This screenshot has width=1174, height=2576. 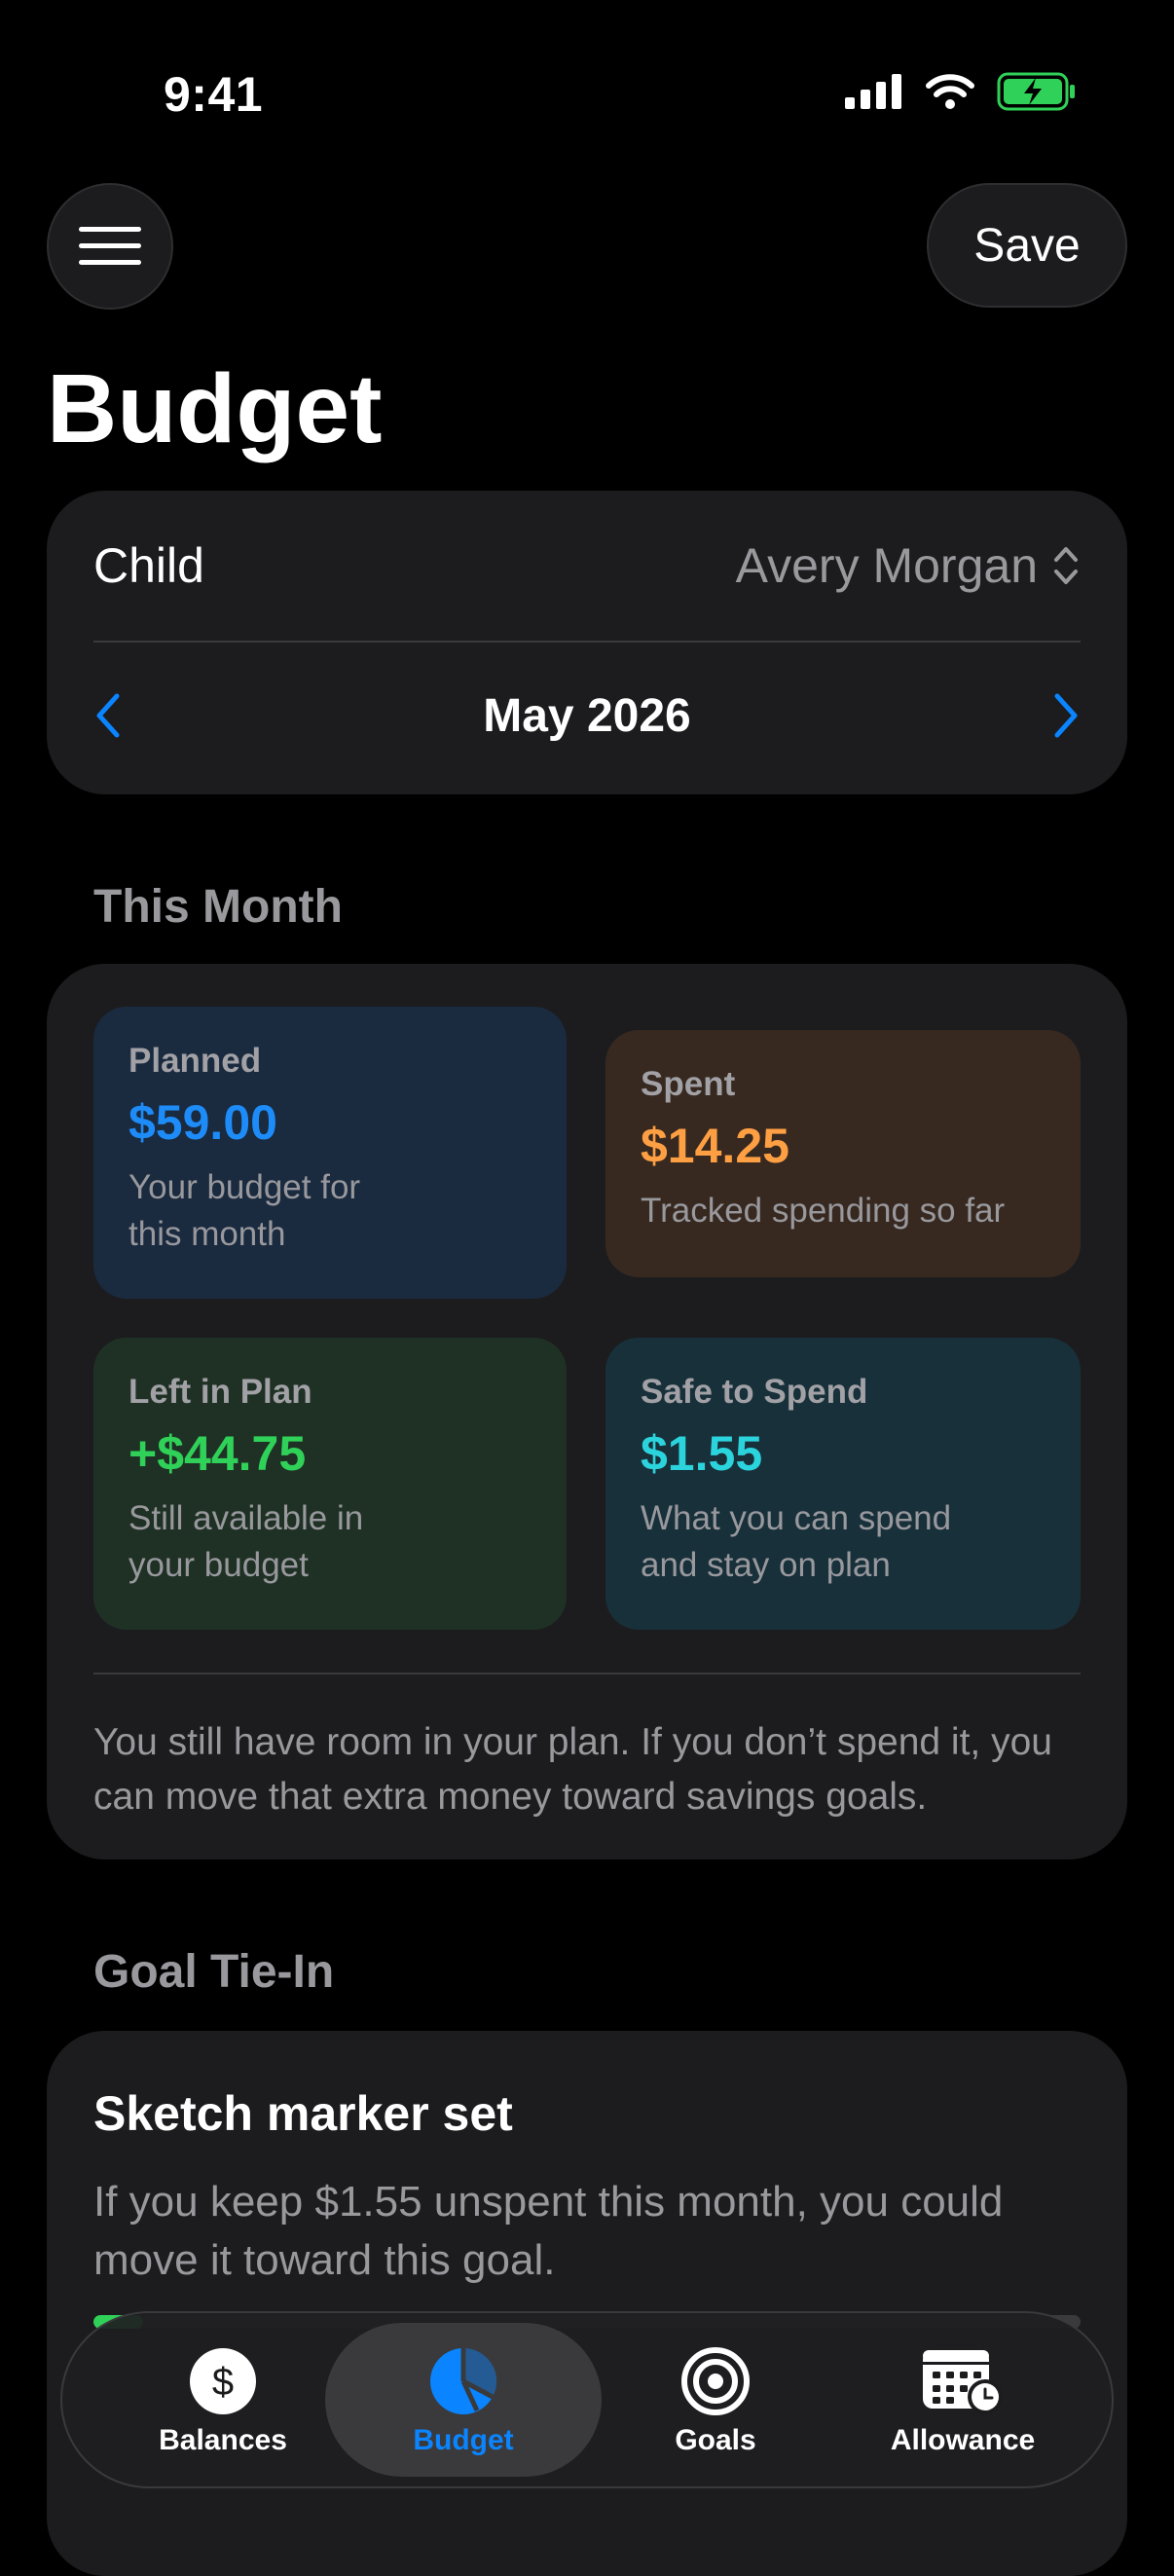 I want to click on left-in-plan-label: Left in Plan, so click(x=220, y=1392).